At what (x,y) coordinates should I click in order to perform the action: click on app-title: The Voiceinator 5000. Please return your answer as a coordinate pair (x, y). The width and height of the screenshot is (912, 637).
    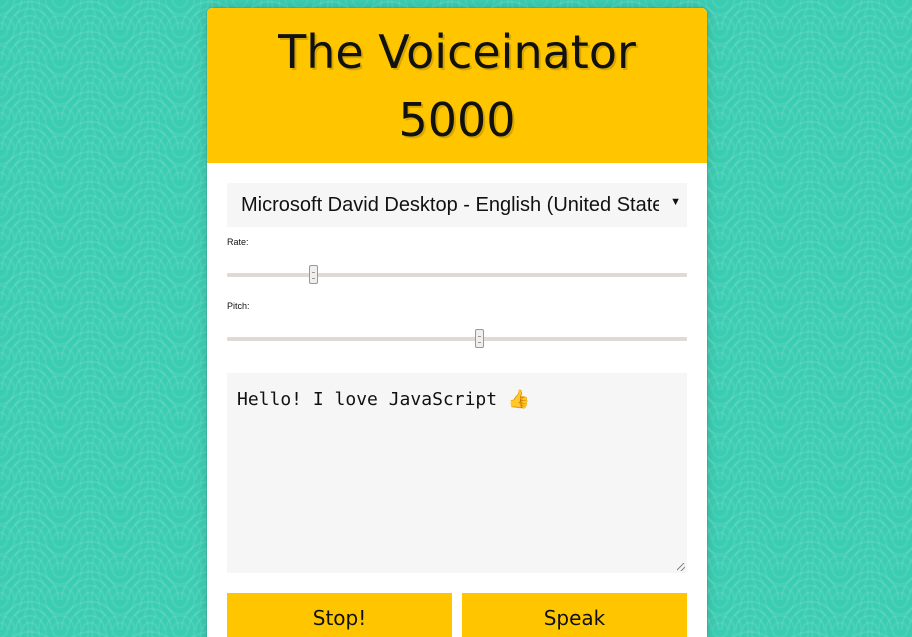
    Looking at the image, I should click on (457, 85).